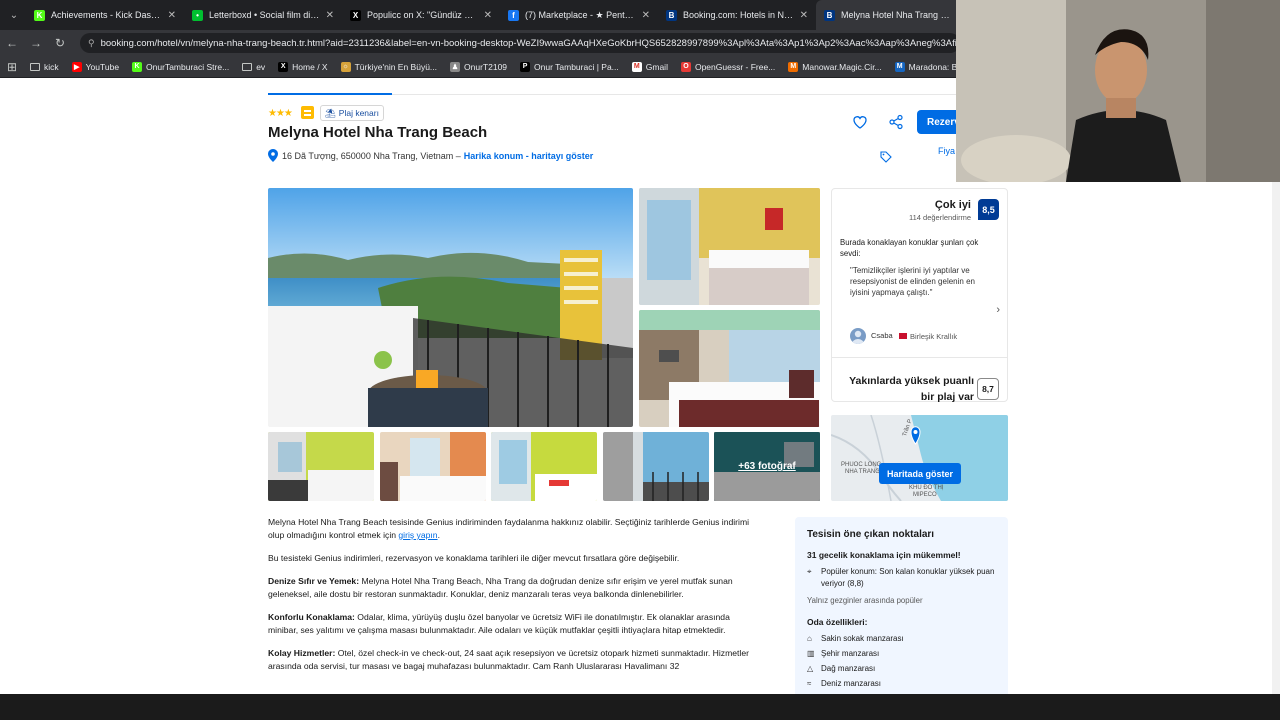  What do you see at coordinates (882, 335) in the screenshot?
I see `reviewer-name: Csaba` at bounding box center [882, 335].